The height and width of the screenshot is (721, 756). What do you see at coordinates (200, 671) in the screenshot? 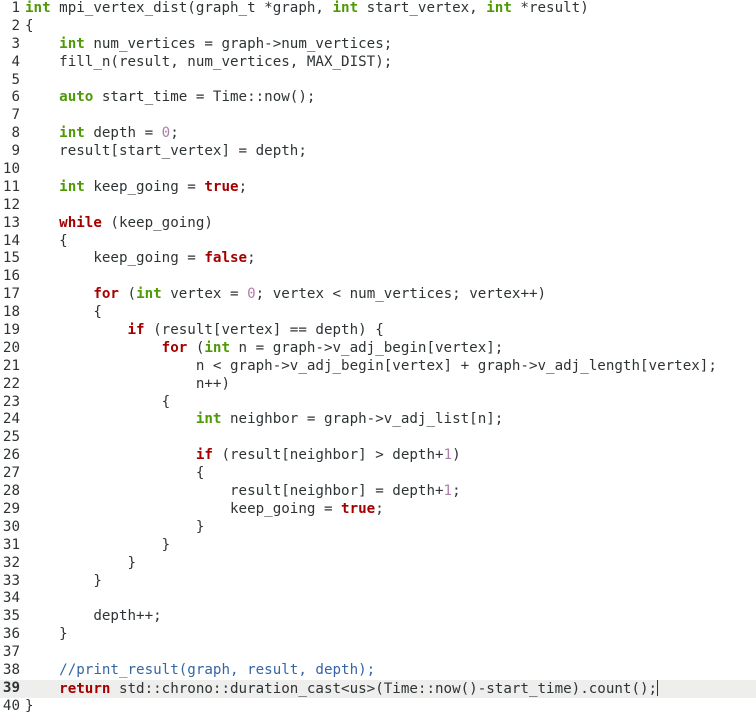
I see `line-content: //print_result(graph, result, depth);` at bounding box center [200, 671].